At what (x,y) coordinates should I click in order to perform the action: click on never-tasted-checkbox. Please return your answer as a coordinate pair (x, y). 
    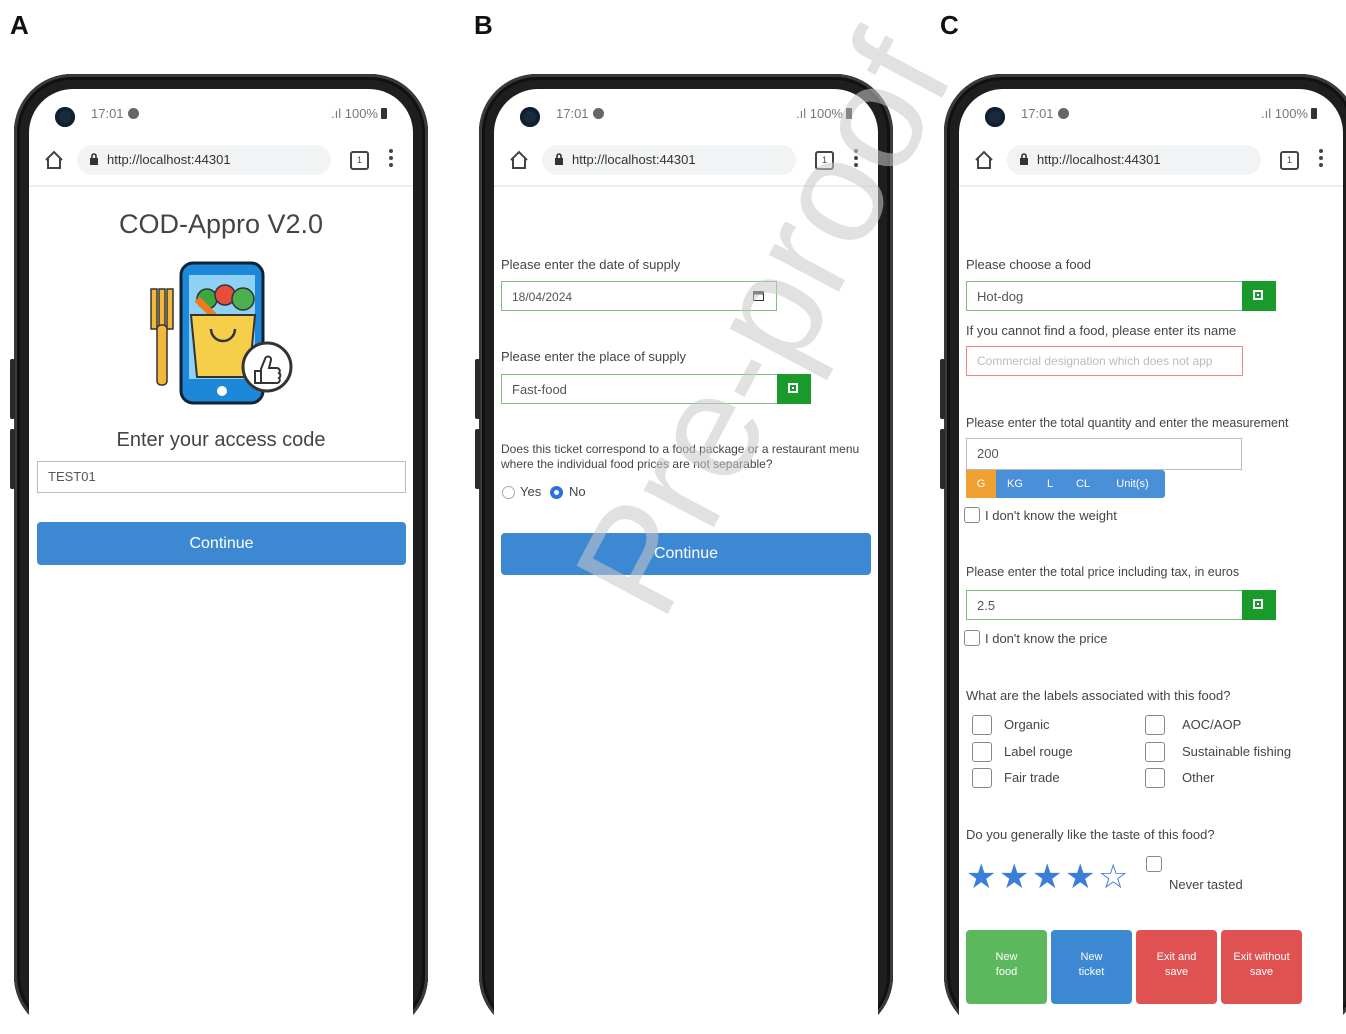
    Looking at the image, I should click on (1154, 864).